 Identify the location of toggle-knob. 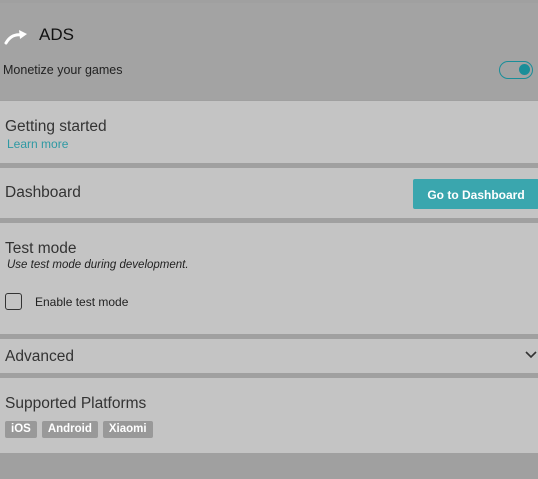
(524, 69).